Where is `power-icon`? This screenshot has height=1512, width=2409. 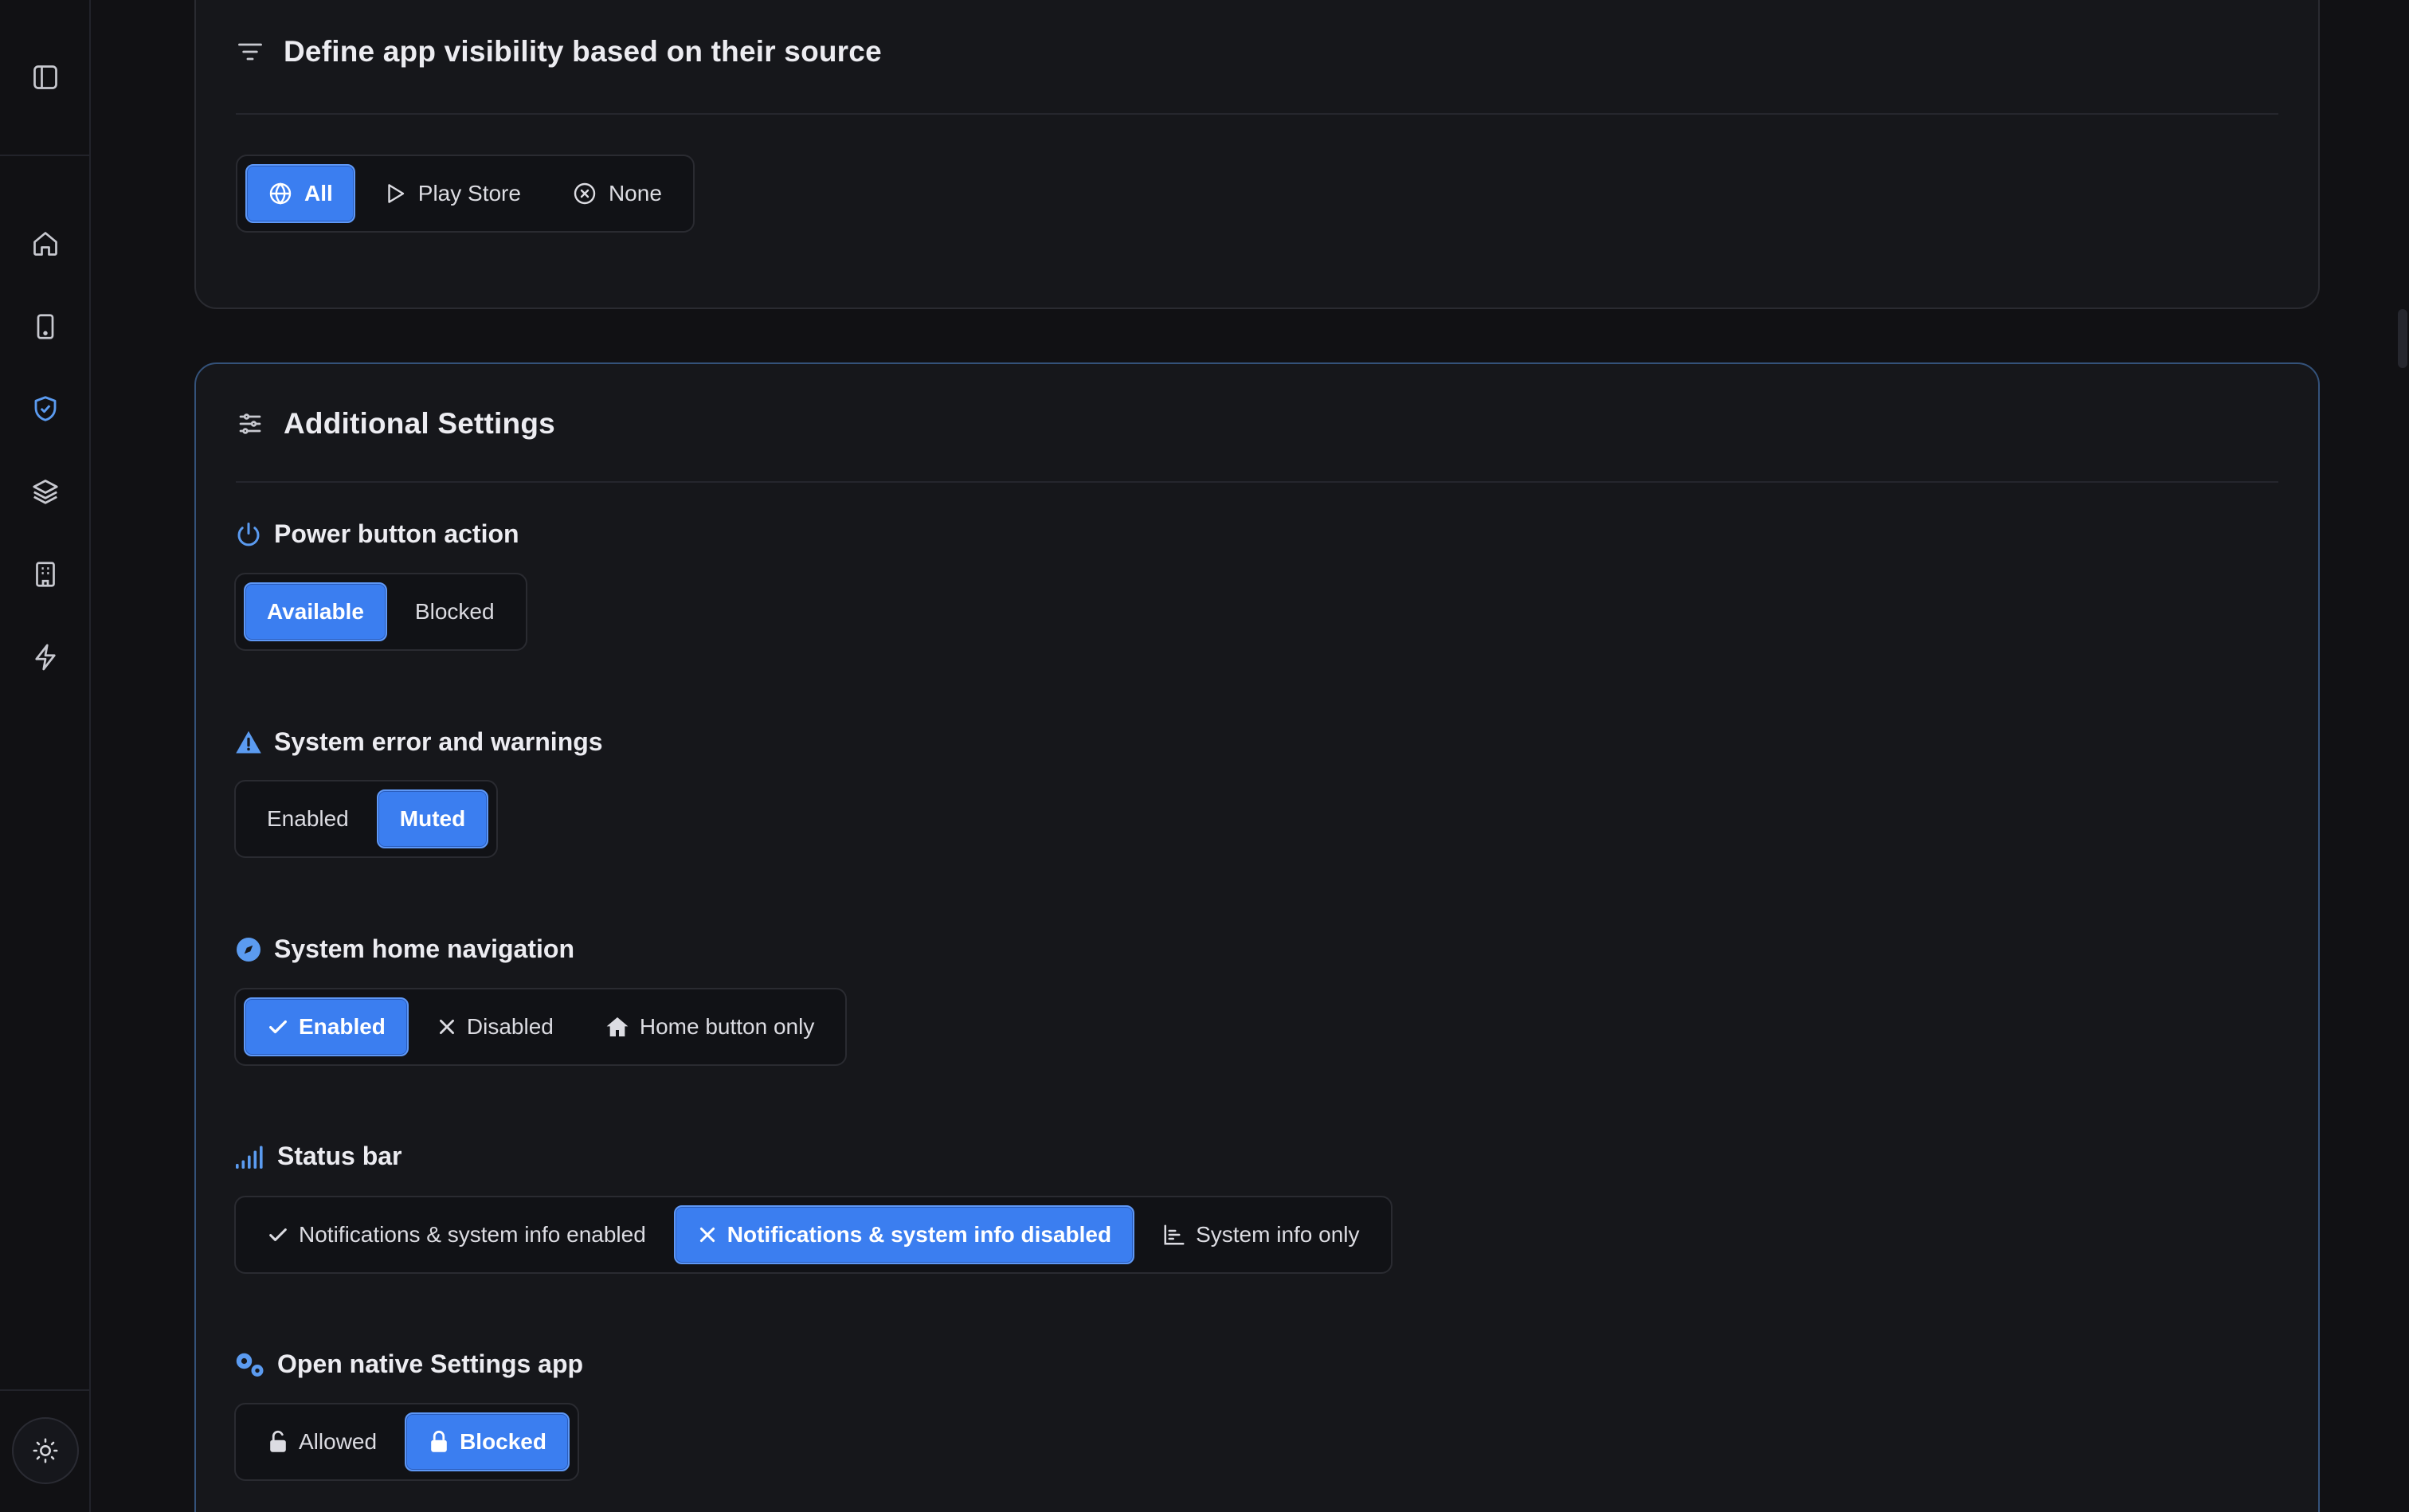
power-icon is located at coordinates (248, 534).